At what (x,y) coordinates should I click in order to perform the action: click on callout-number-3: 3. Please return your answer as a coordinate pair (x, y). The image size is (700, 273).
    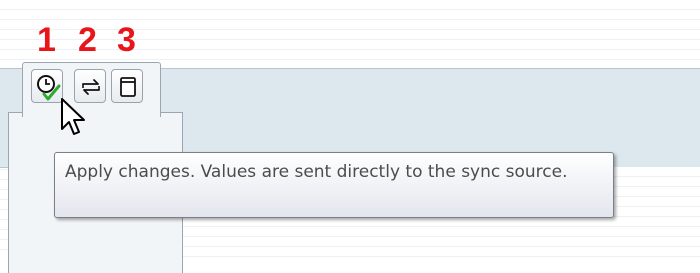
    Looking at the image, I should click on (126, 40).